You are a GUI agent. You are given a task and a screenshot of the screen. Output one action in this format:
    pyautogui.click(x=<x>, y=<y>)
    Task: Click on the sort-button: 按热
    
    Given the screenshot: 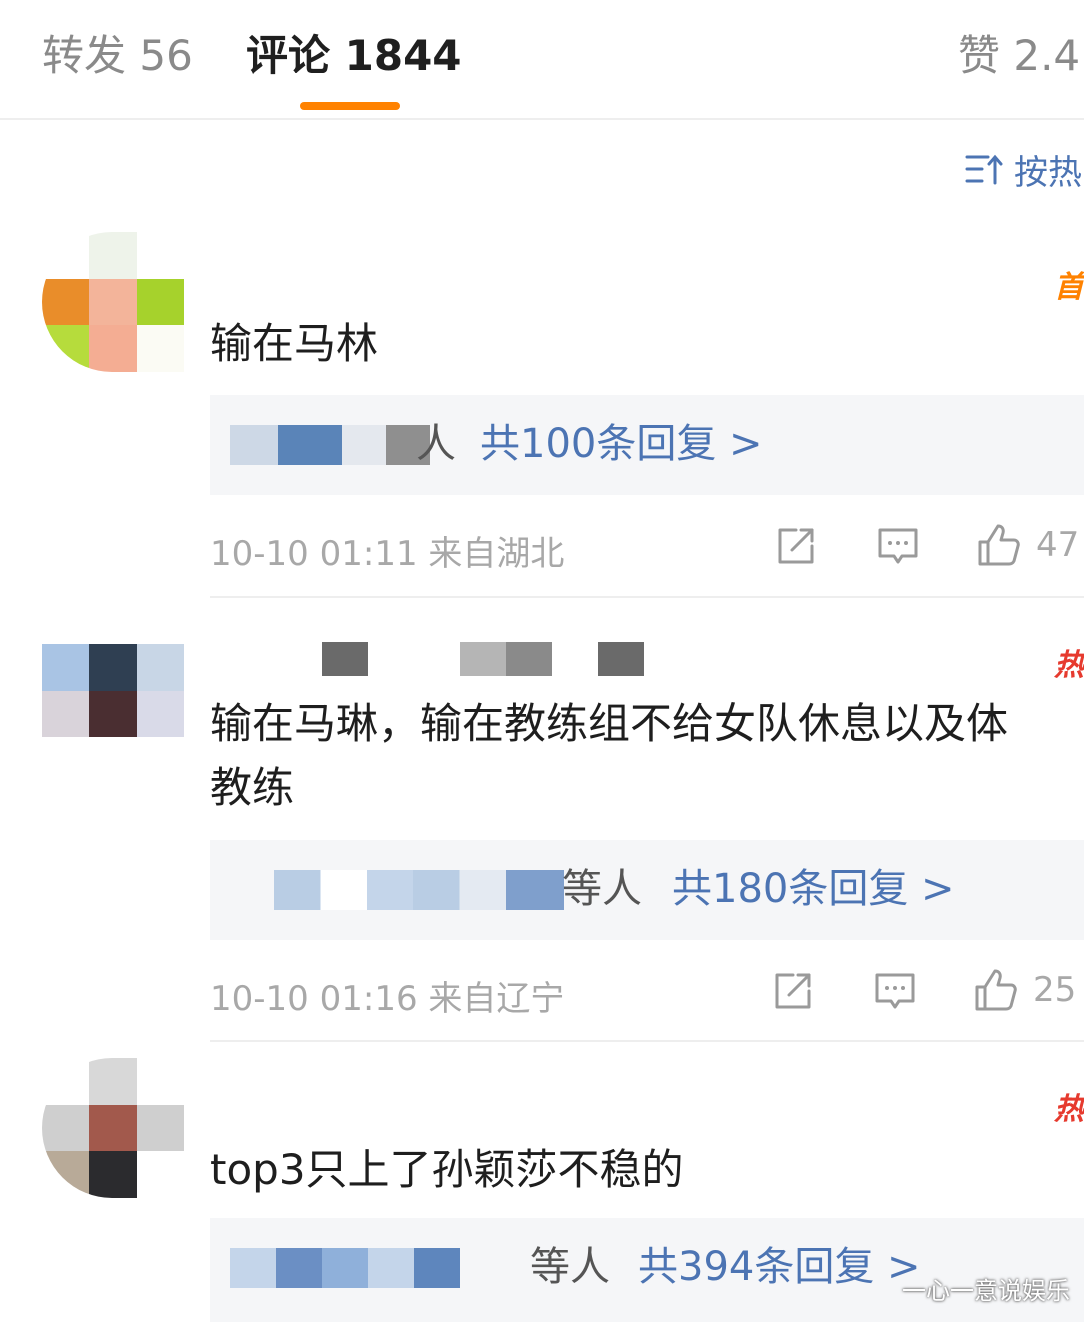 What is the action you would take?
    pyautogui.click(x=1023, y=169)
    